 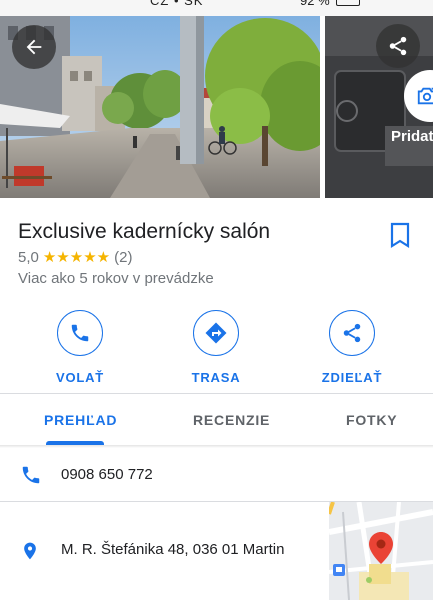 I want to click on add-photo-icon, so click(x=425, y=96).